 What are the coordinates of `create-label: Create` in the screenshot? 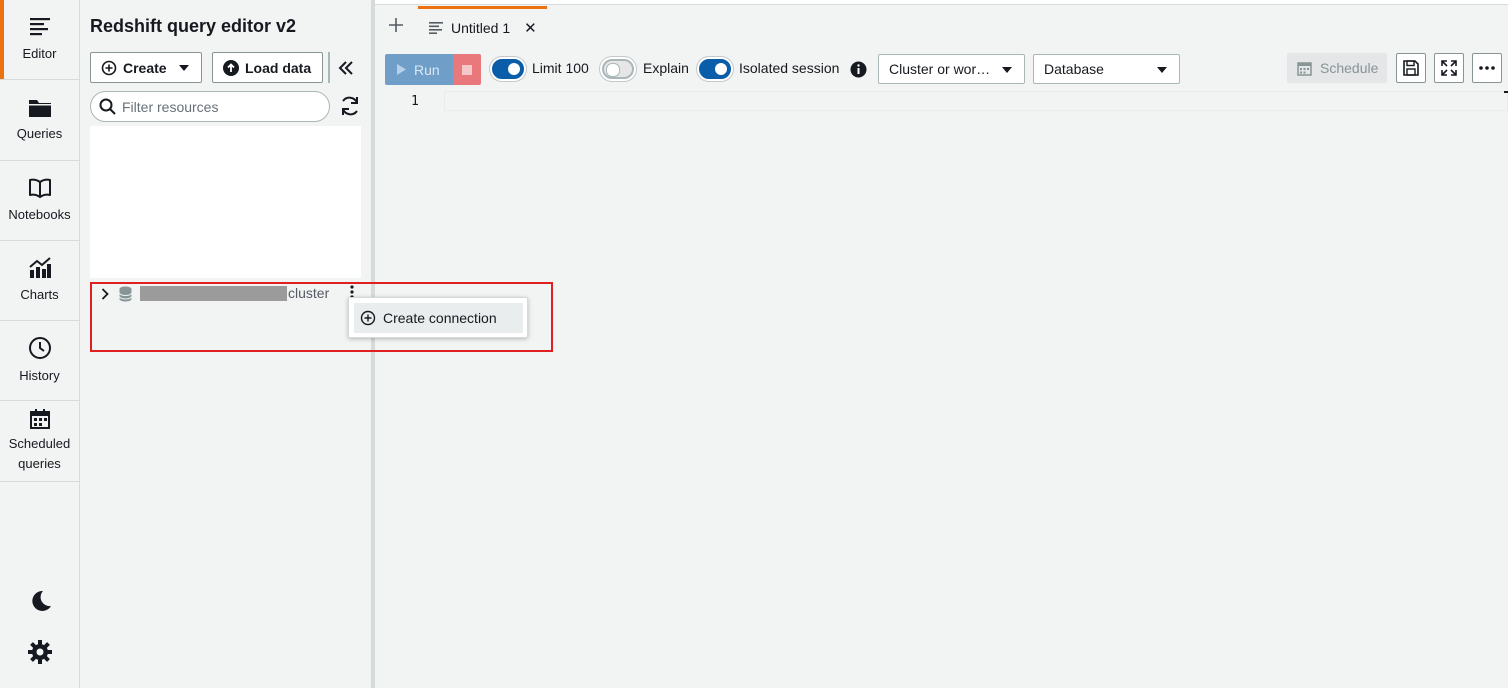 It's located at (145, 67).